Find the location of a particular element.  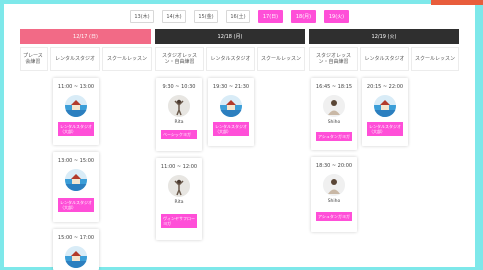

date-tab: 16(土) is located at coordinates (238, 16).